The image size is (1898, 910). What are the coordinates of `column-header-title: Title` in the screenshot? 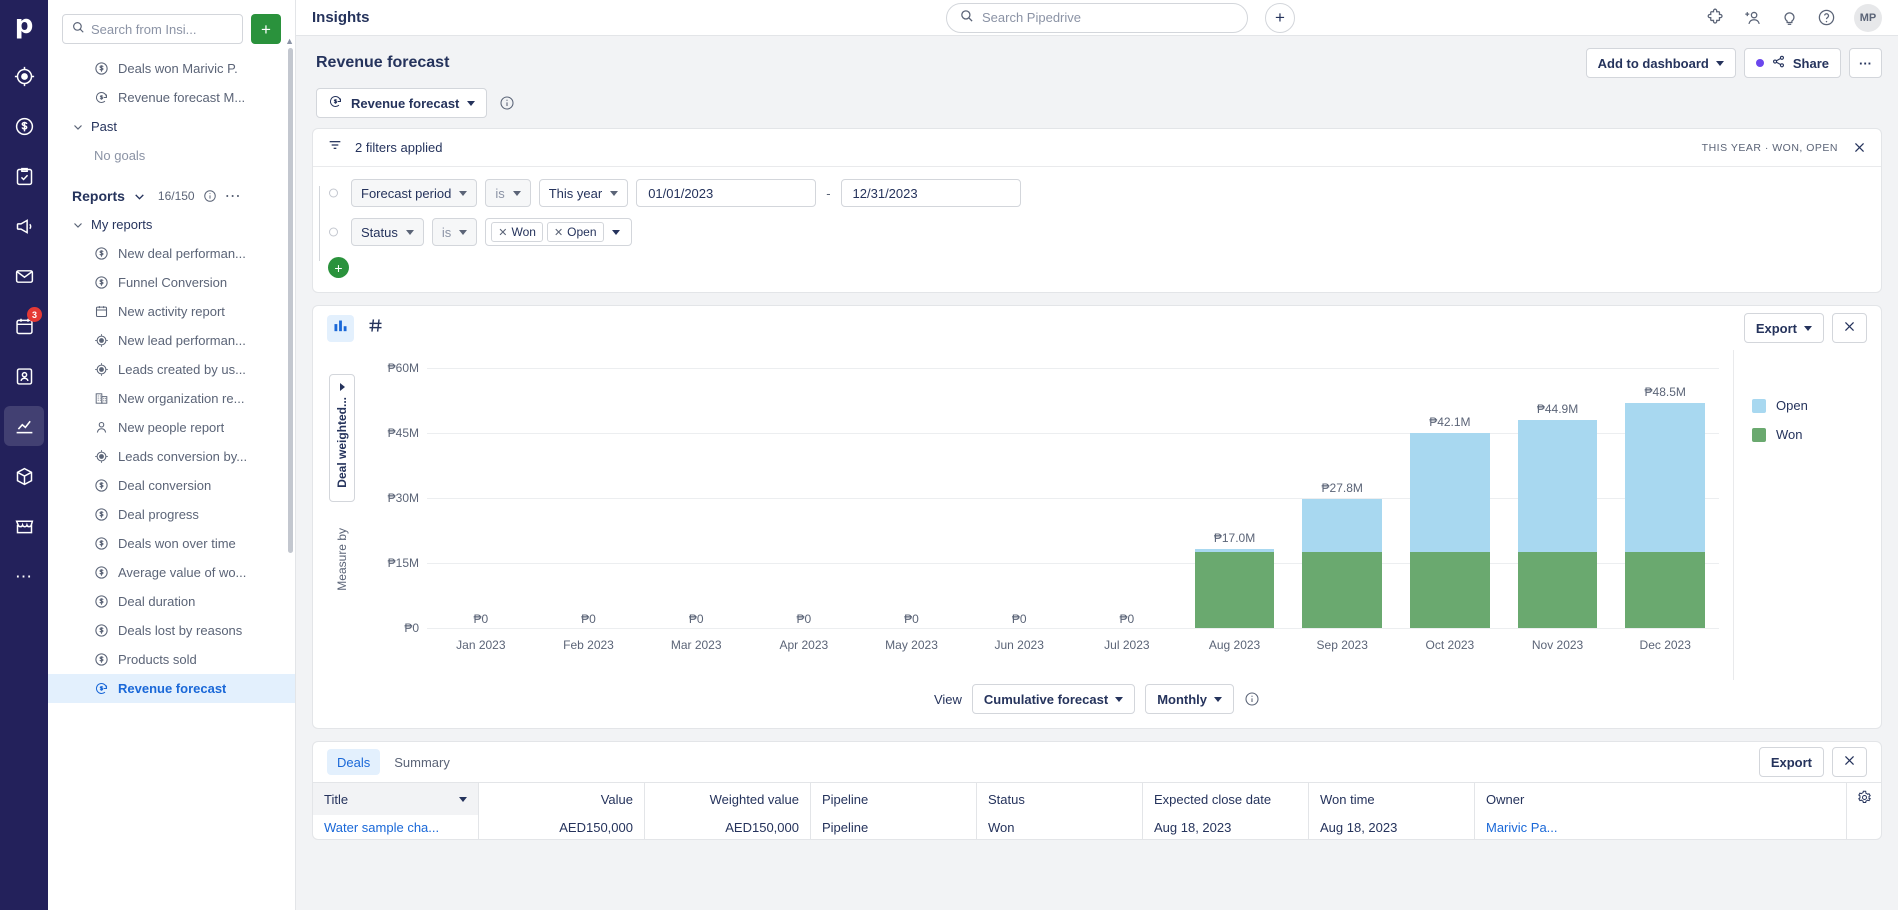 It's located at (396, 799).